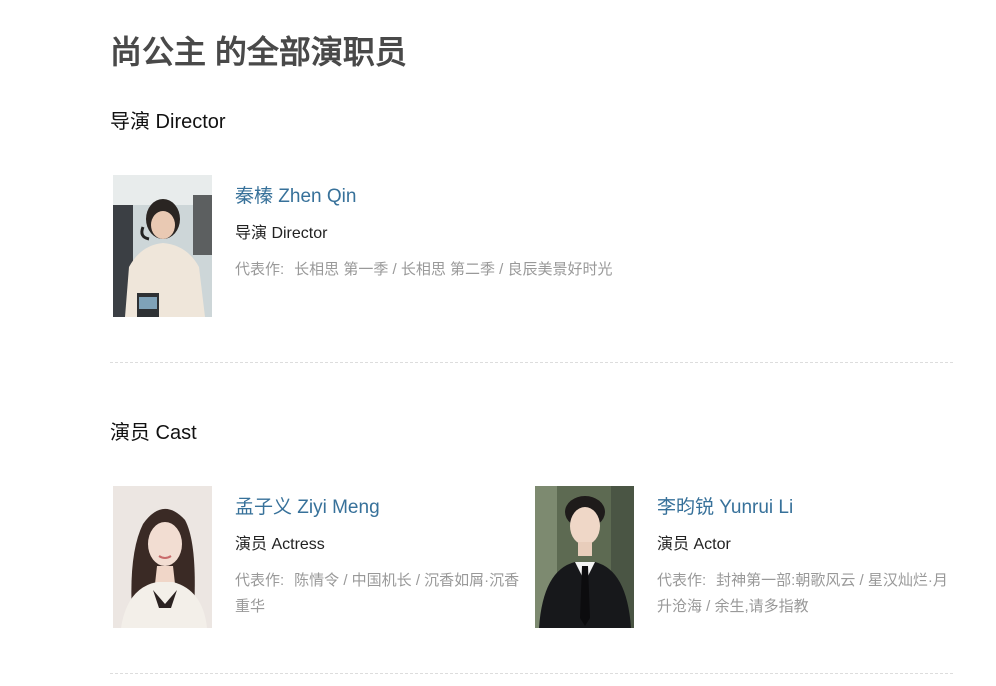 The height and width of the screenshot is (686, 996). Describe the element at coordinates (694, 544) in the screenshot. I see `celebrity-role: 演员 Actor` at that location.